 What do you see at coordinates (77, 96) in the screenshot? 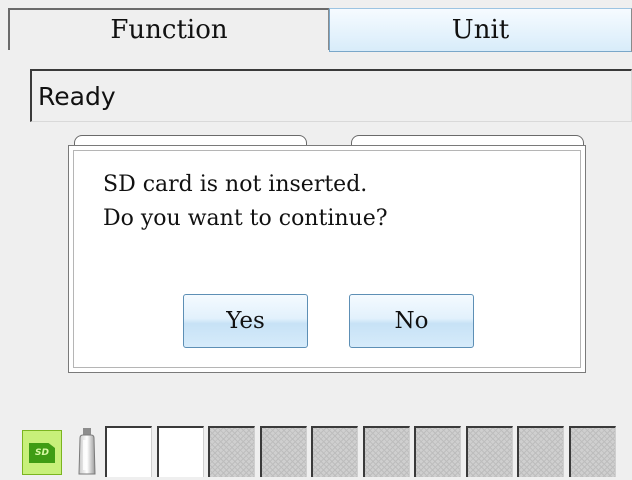
I see `status-text: Ready` at bounding box center [77, 96].